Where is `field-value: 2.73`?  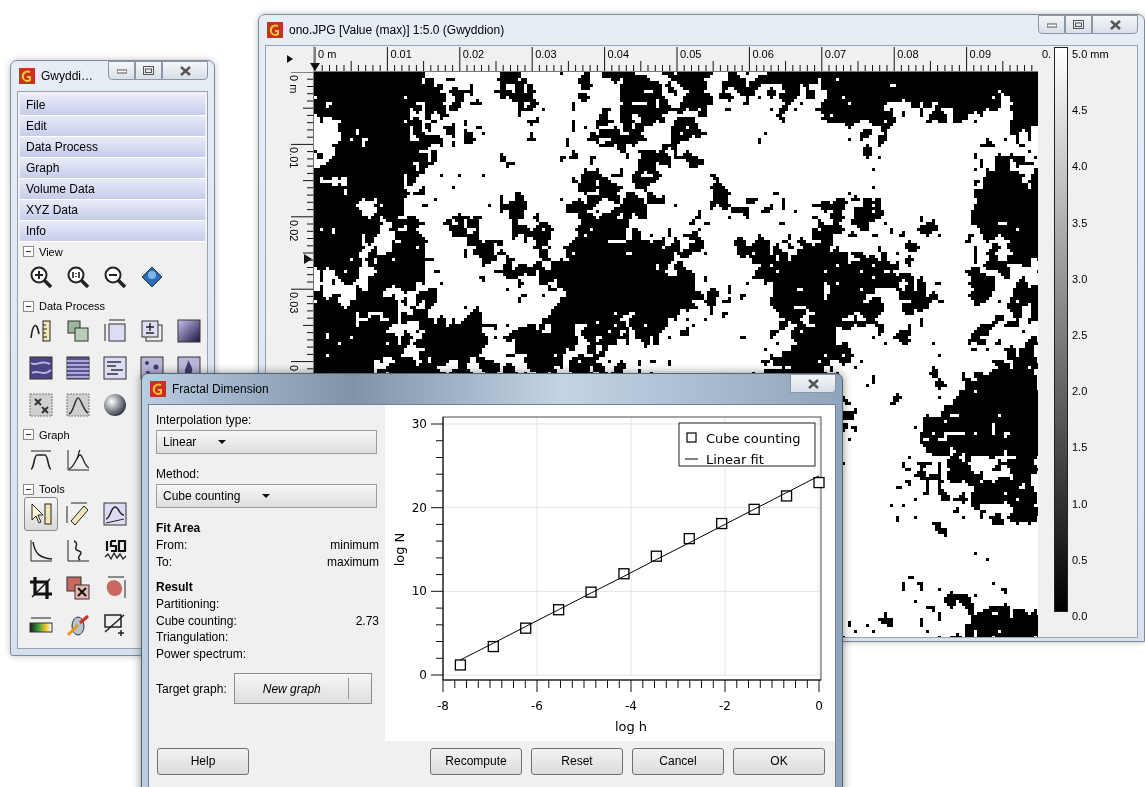 field-value: 2.73 is located at coordinates (367, 621).